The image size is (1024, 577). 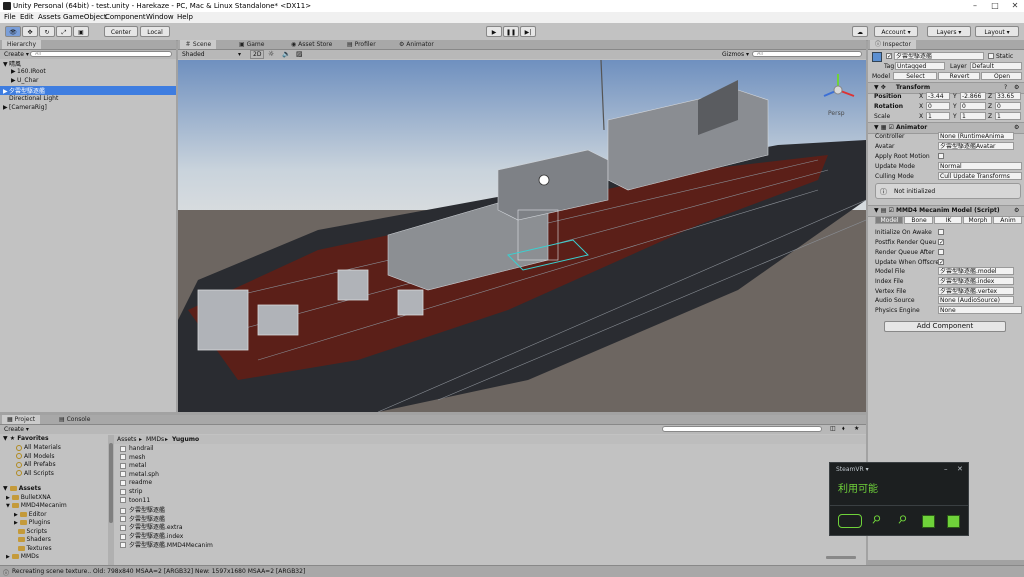 I want to click on transform-gear-icon: ⚙, so click(x=1016, y=87).